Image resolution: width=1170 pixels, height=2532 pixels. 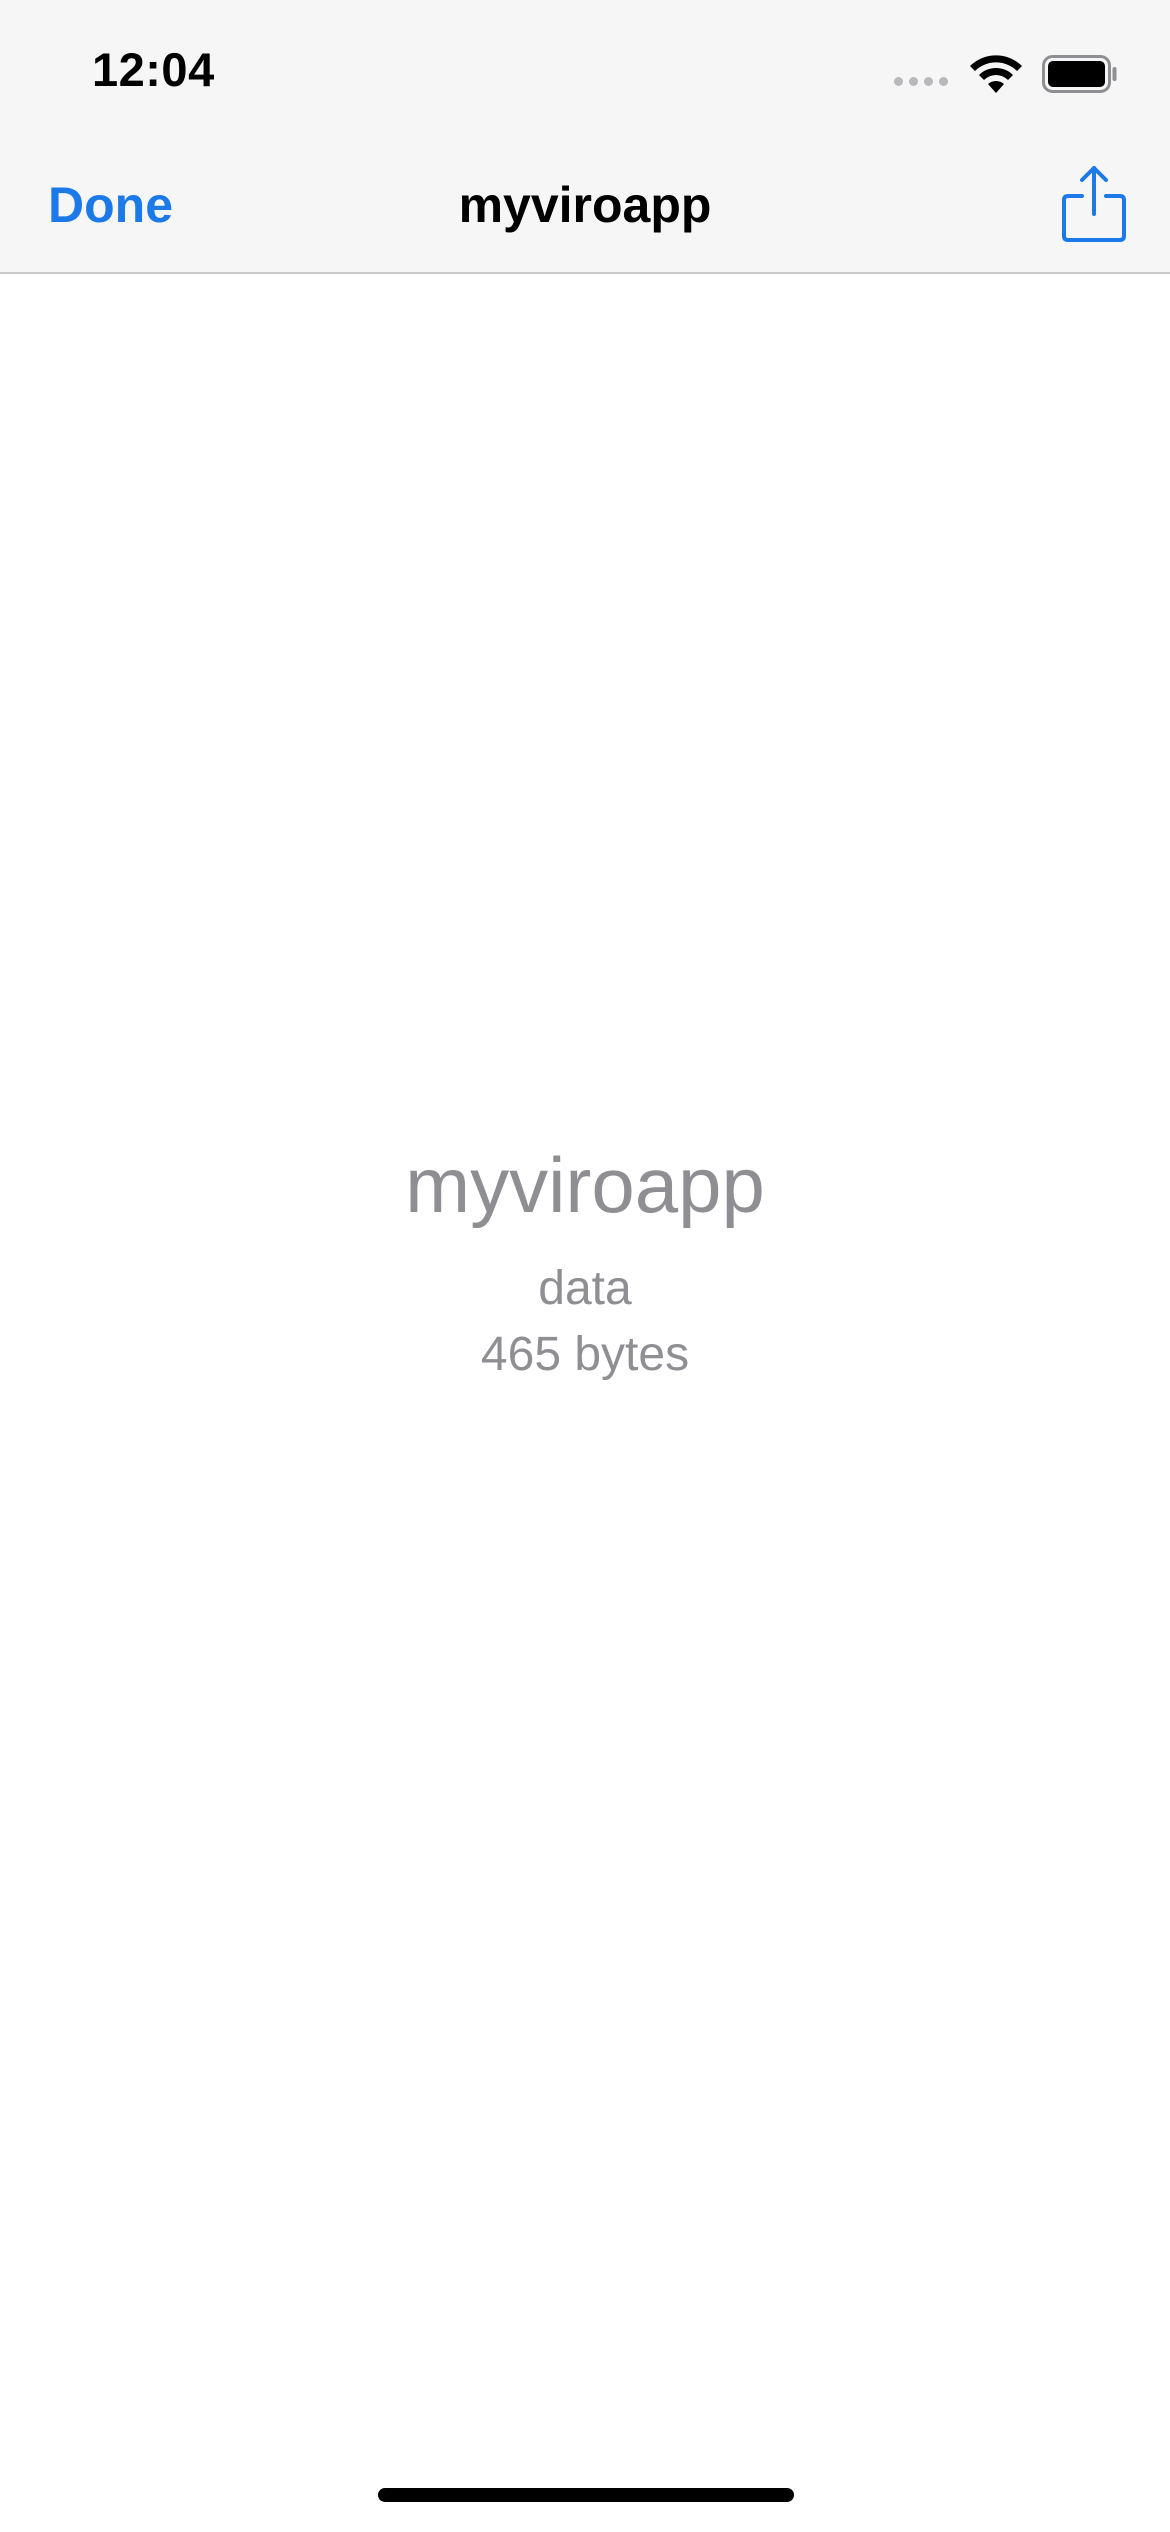 What do you see at coordinates (585, 205) in the screenshot?
I see `page-title: myviroapp` at bounding box center [585, 205].